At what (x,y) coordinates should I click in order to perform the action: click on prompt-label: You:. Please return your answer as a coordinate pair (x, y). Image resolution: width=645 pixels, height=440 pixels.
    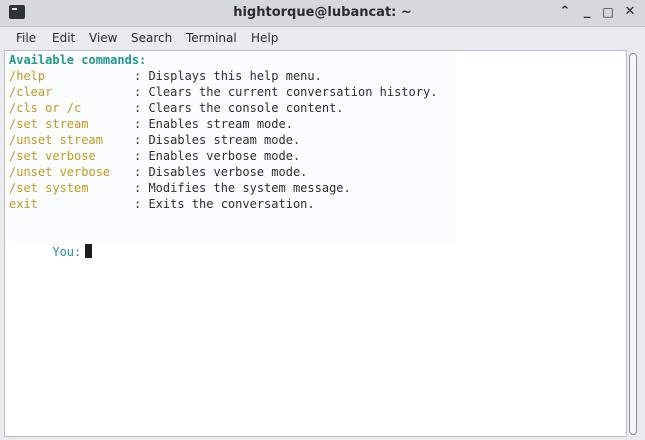
    Looking at the image, I should click on (67, 252).